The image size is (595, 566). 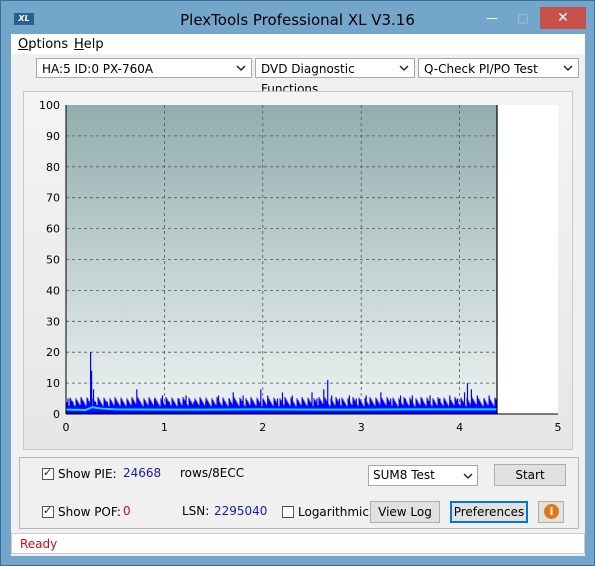 What do you see at coordinates (53, 198) in the screenshot?
I see `y-tick-label: 70` at bounding box center [53, 198].